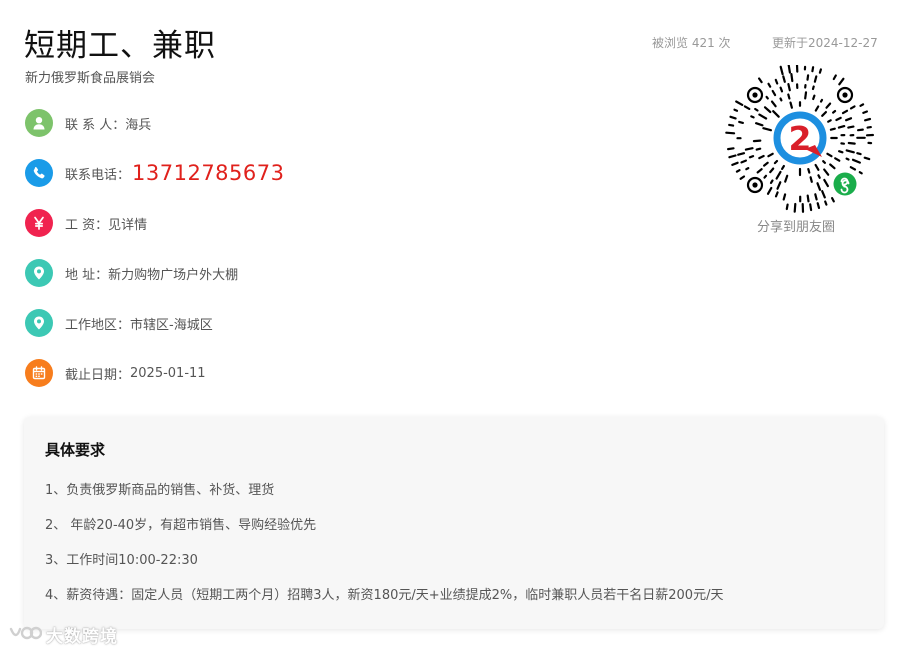 This screenshot has width=906, height=651. I want to click on qr-code: 2, so click(800, 139).